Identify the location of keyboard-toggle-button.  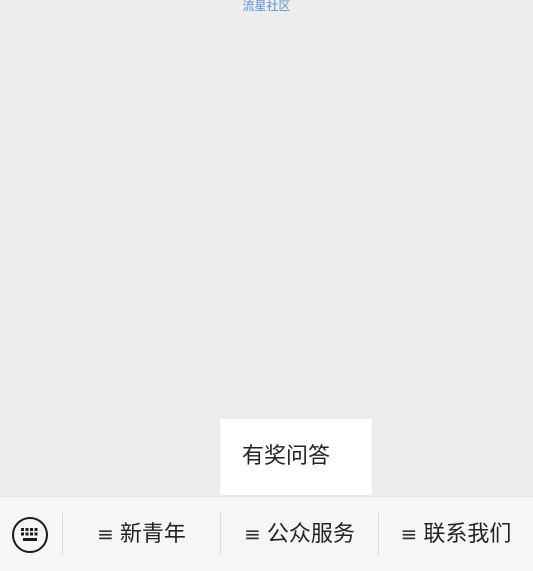
(31, 534).